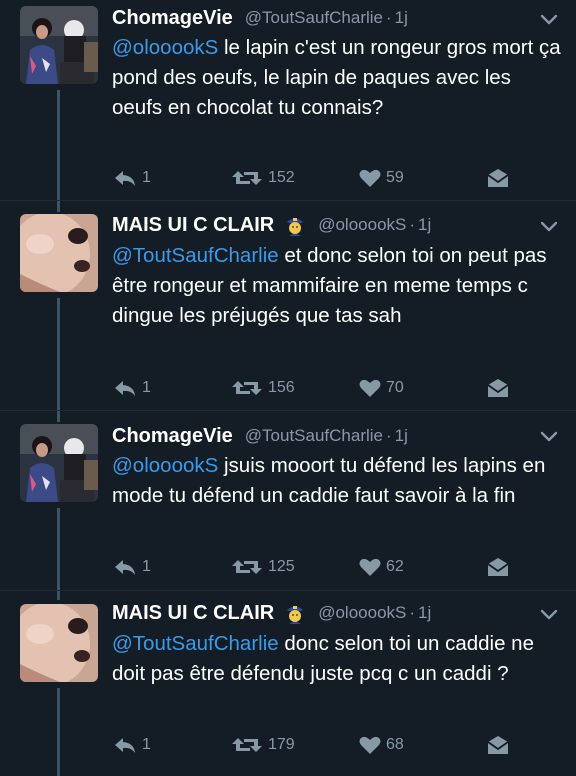  I want to click on tweet-actions: 1 125 62, so click(322, 567).